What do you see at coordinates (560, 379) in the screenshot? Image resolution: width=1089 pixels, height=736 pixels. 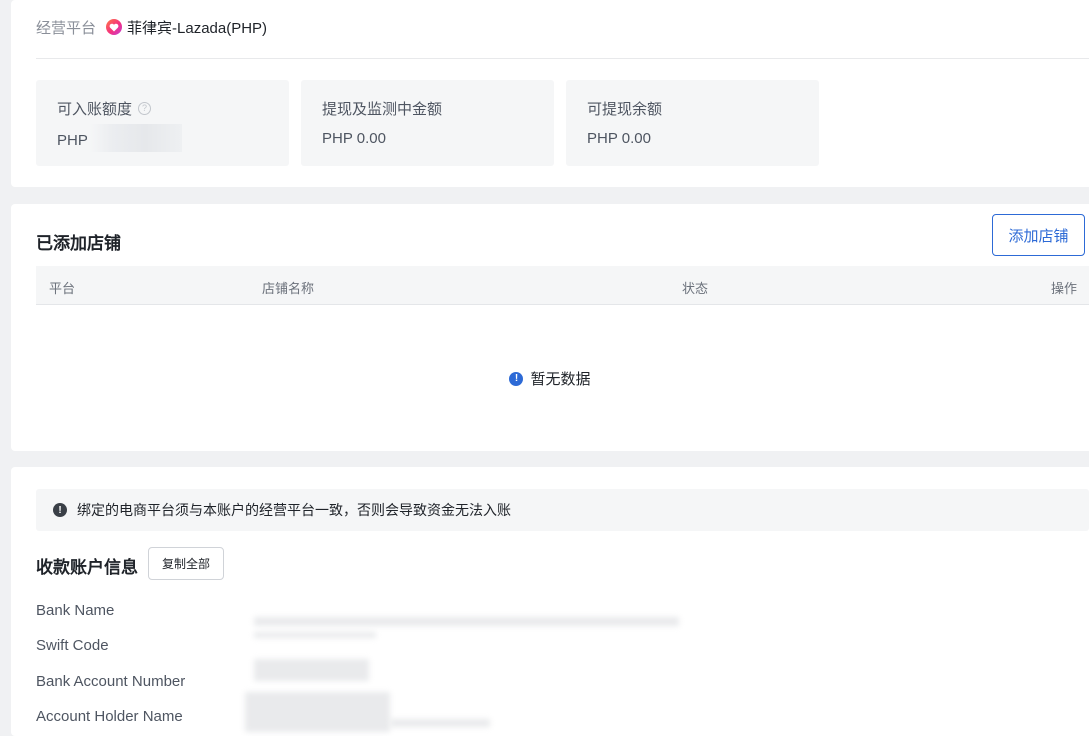 I see `empty-text: 暂无数据` at bounding box center [560, 379].